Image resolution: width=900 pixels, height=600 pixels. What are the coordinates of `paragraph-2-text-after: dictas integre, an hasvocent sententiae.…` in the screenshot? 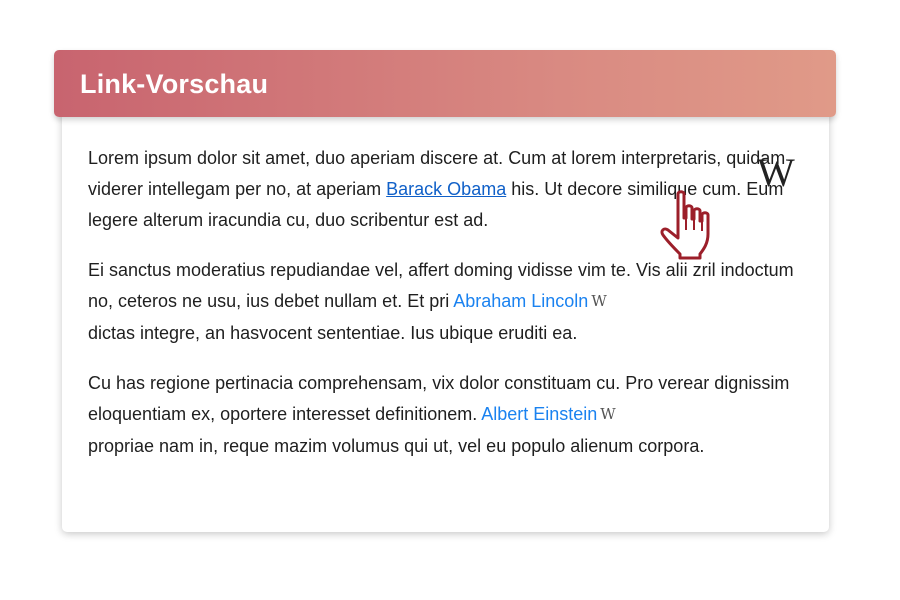 It's located at (333, 333).